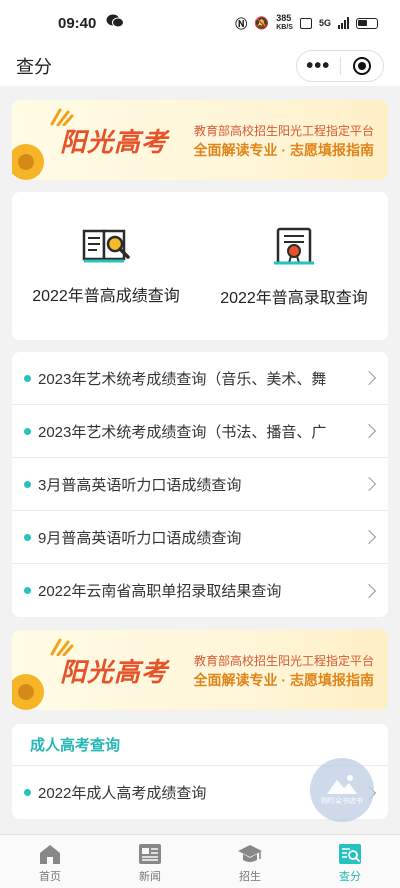 The height and width of the screenshot is (888, 400). I want to click on more-dots-icon: •••, so click(318, 66).